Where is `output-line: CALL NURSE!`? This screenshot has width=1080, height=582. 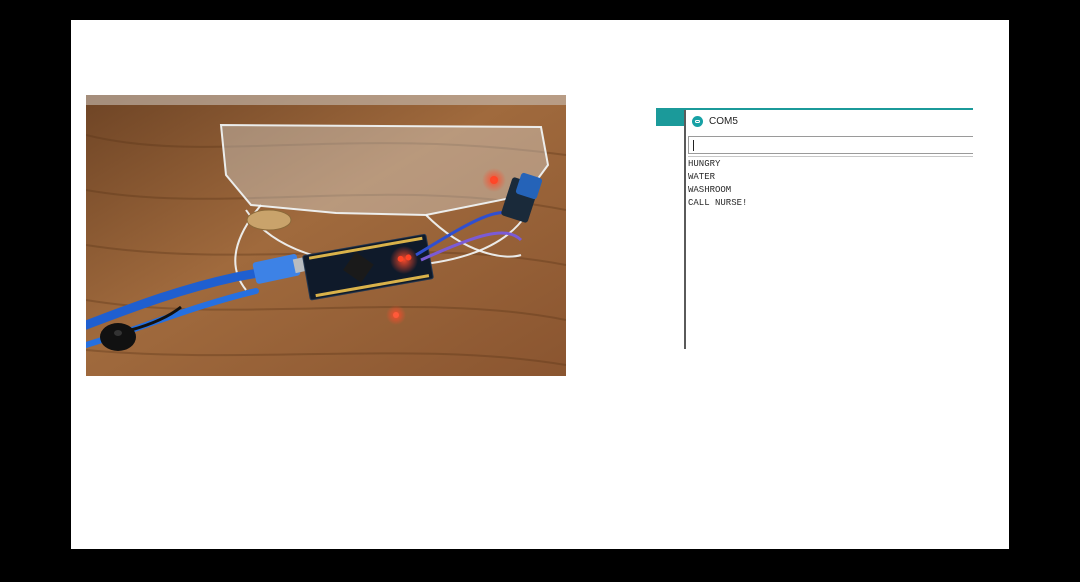
output-line: CALL NURSE! is located at coordinates (718, 203).